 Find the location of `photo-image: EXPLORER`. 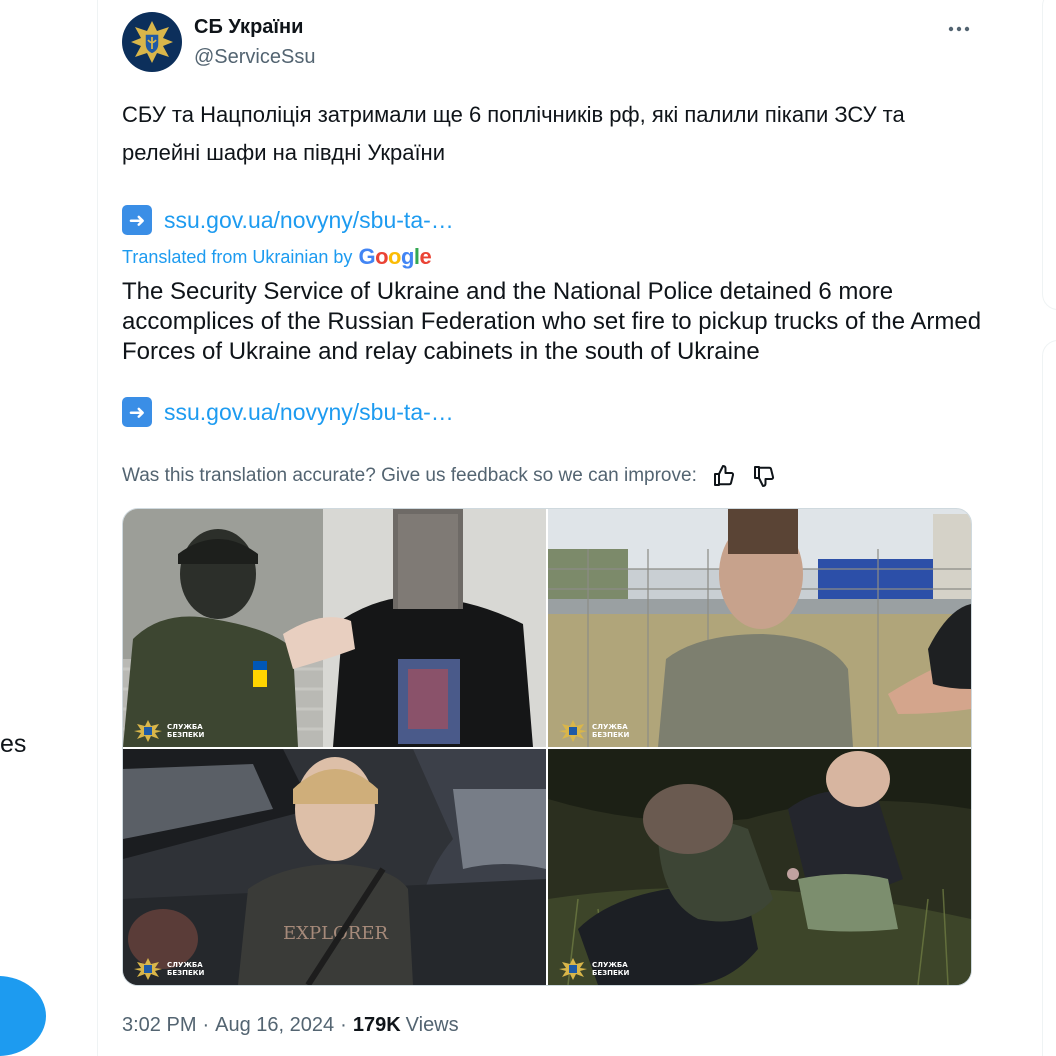

photo-image: EXPLORER is located at coordinates (334, 867).